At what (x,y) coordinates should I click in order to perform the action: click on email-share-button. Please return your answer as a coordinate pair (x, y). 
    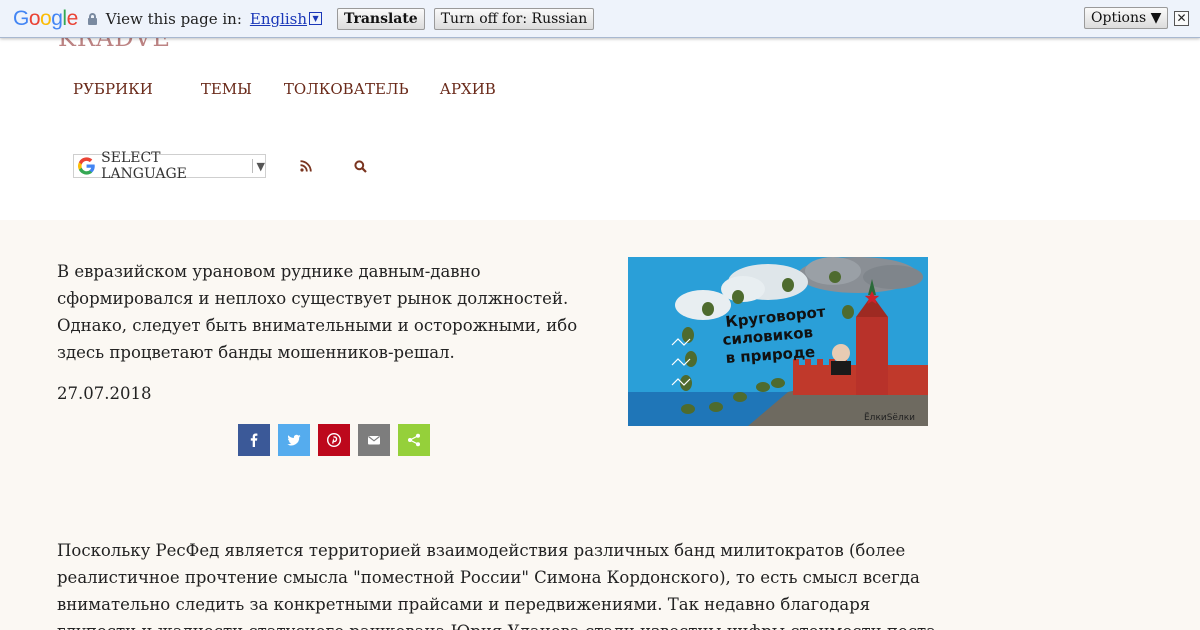
    Looking at the image, I should click on (374, 440).